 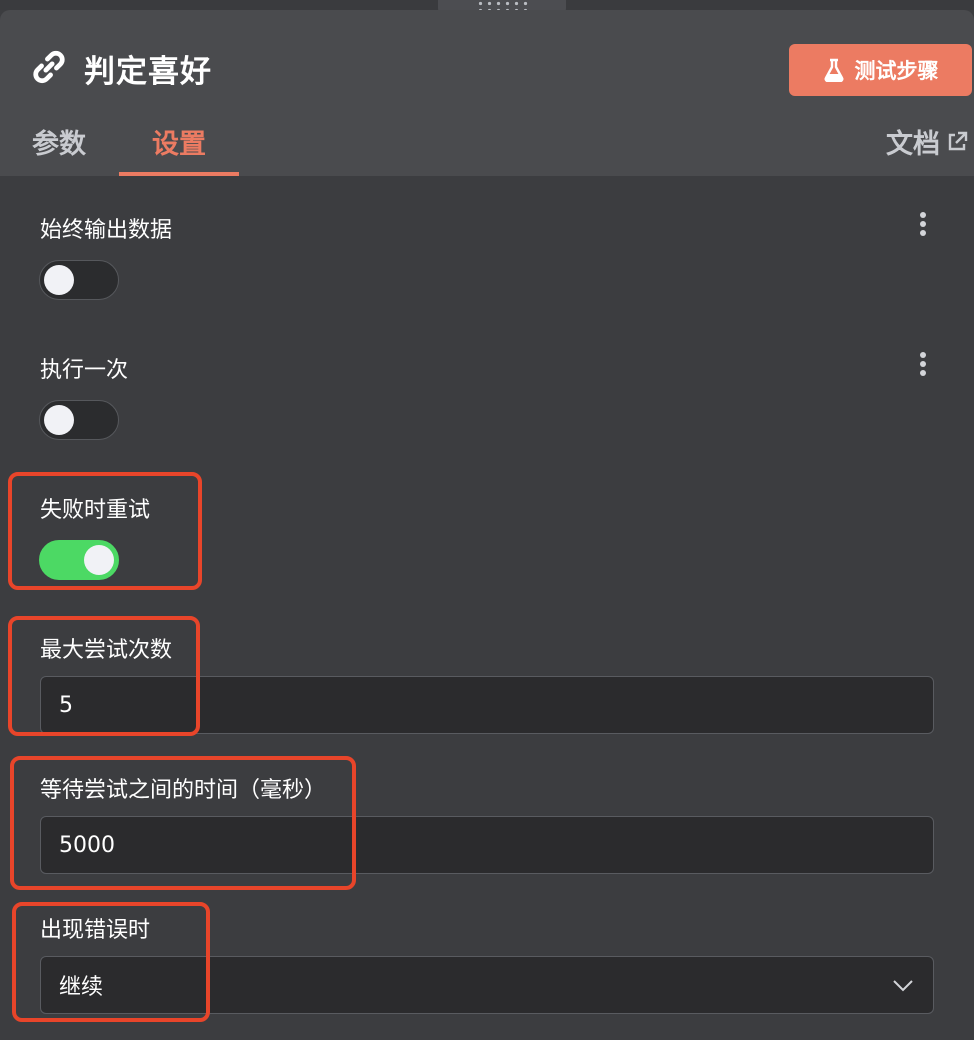 I want to click on chevron-down-icon, so click(x=903, y=986).